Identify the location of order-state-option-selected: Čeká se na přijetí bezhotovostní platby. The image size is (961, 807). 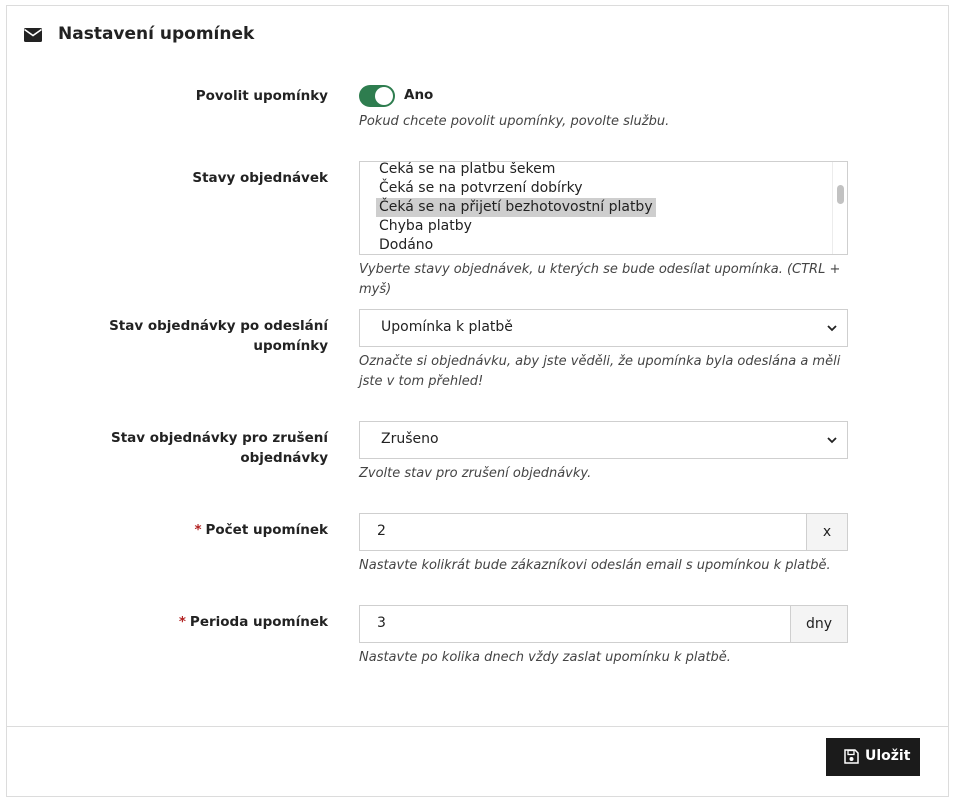
(516, 207).